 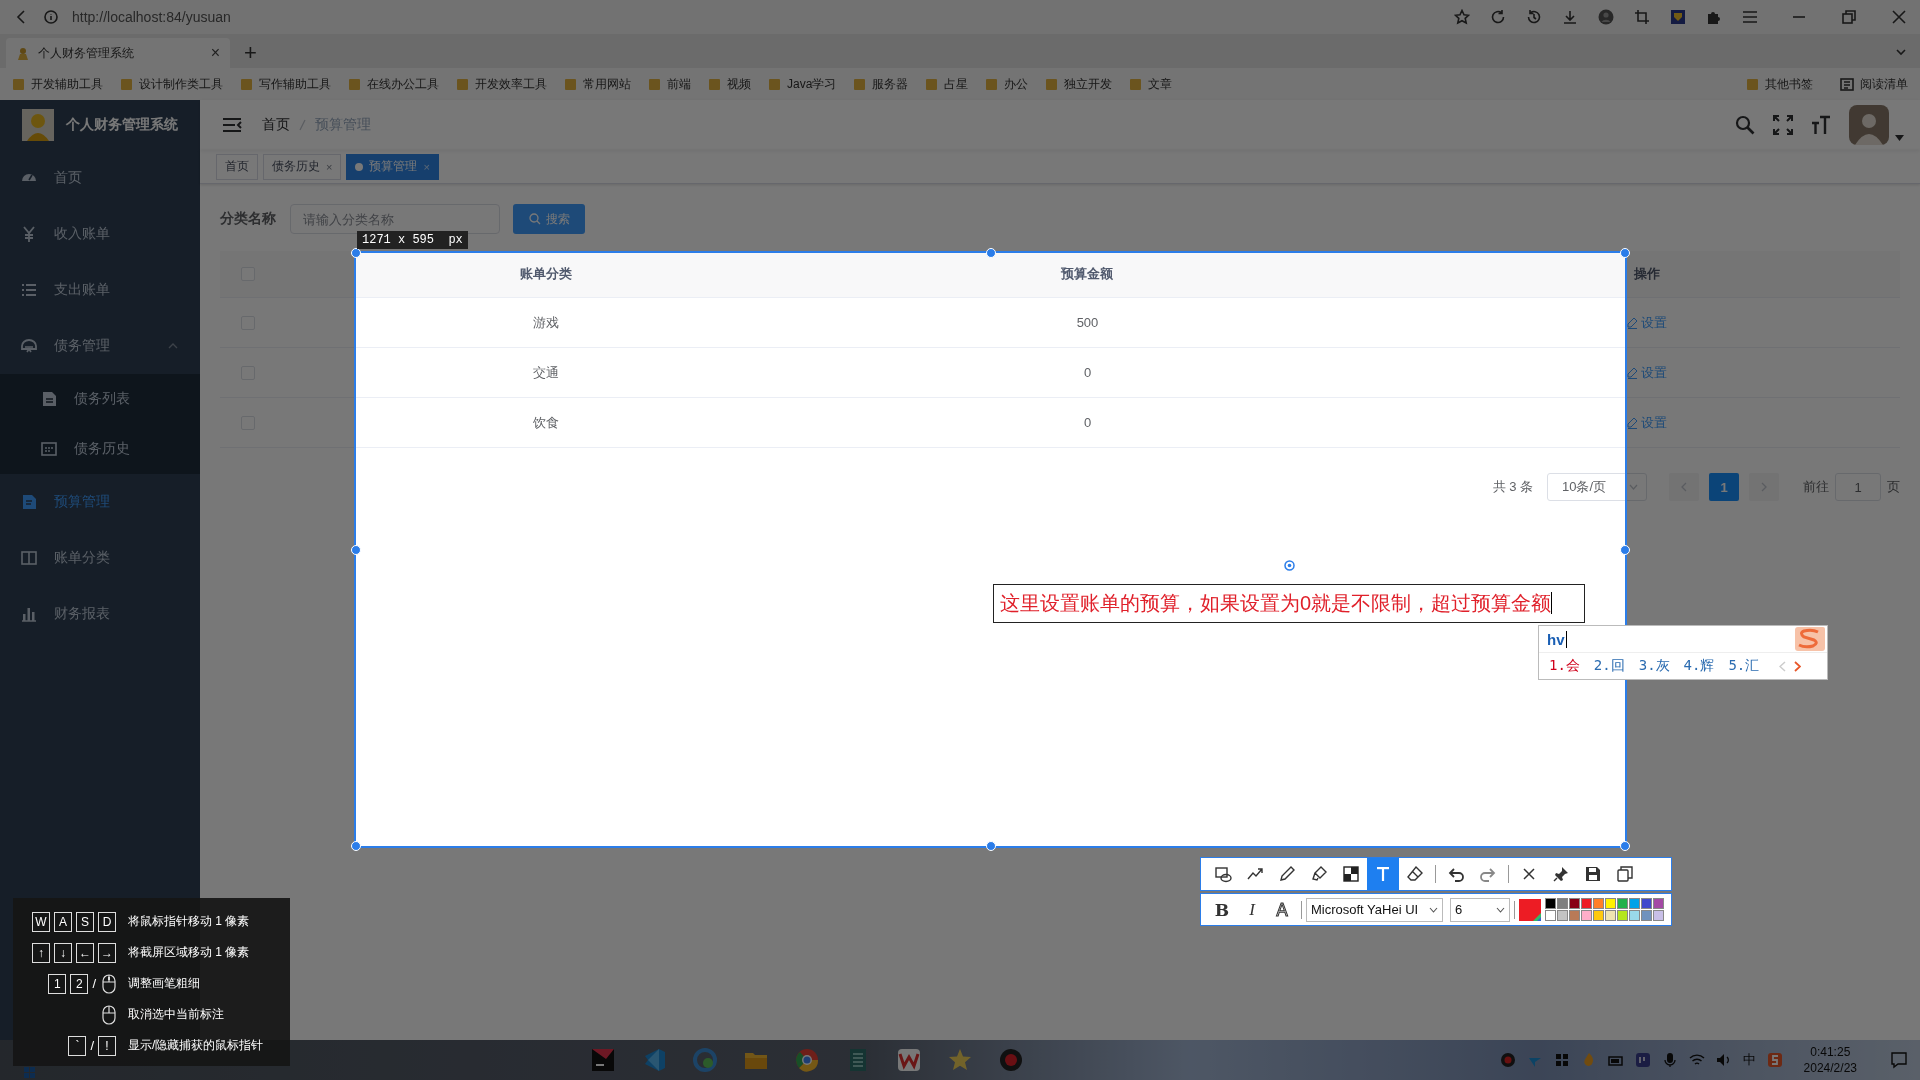 What do you see at coordinates (29, 1072) in the screenshot?
I see `start-icon` at bounding box center [29, 1072].